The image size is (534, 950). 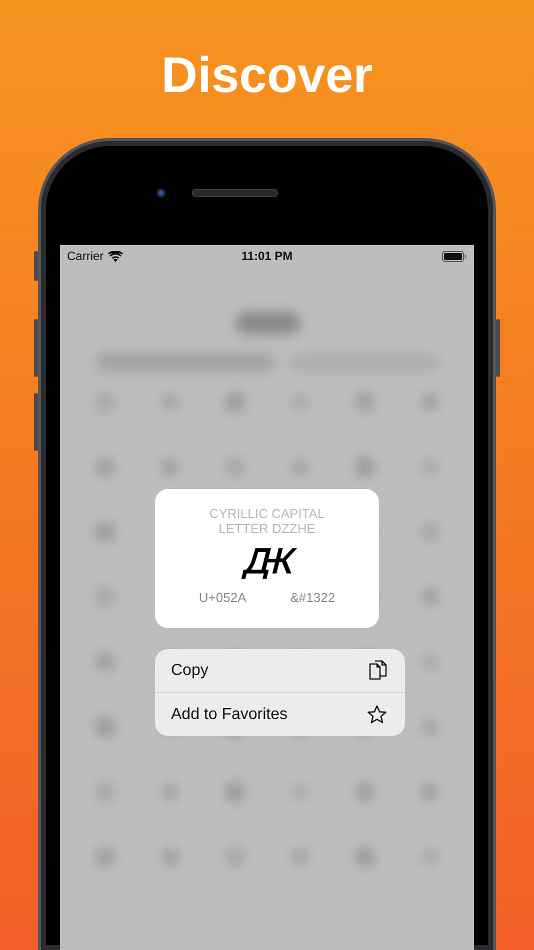 I want to click on camera-icon, so click(x=161, y=193).